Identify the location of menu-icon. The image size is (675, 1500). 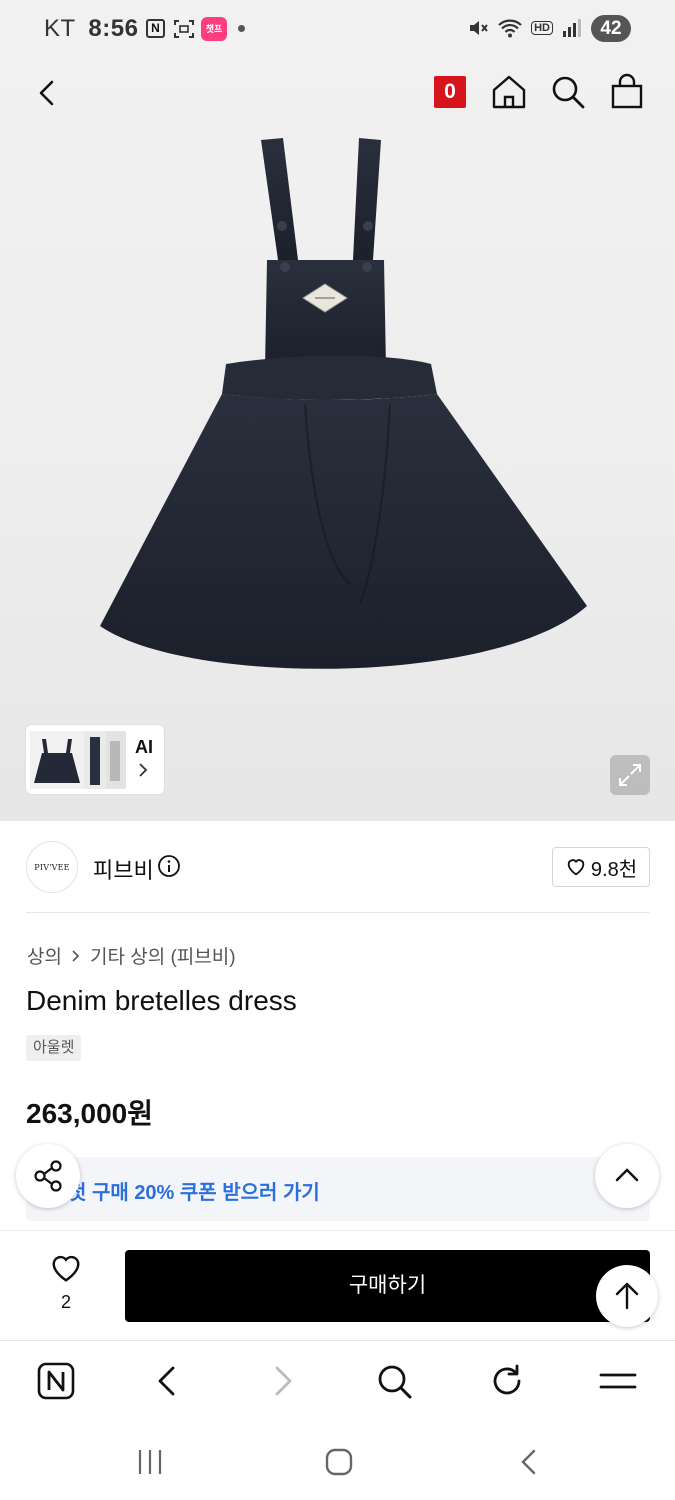
(618, 1381).